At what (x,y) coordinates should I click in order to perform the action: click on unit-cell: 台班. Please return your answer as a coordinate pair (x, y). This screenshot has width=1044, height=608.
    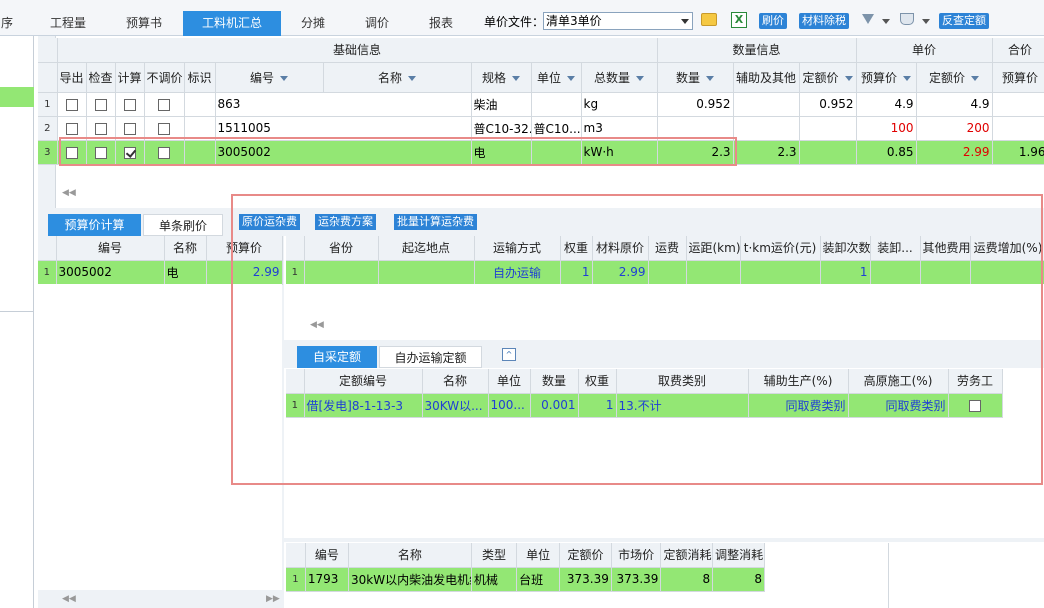
    Looking at the image, I should click on (538, 579).